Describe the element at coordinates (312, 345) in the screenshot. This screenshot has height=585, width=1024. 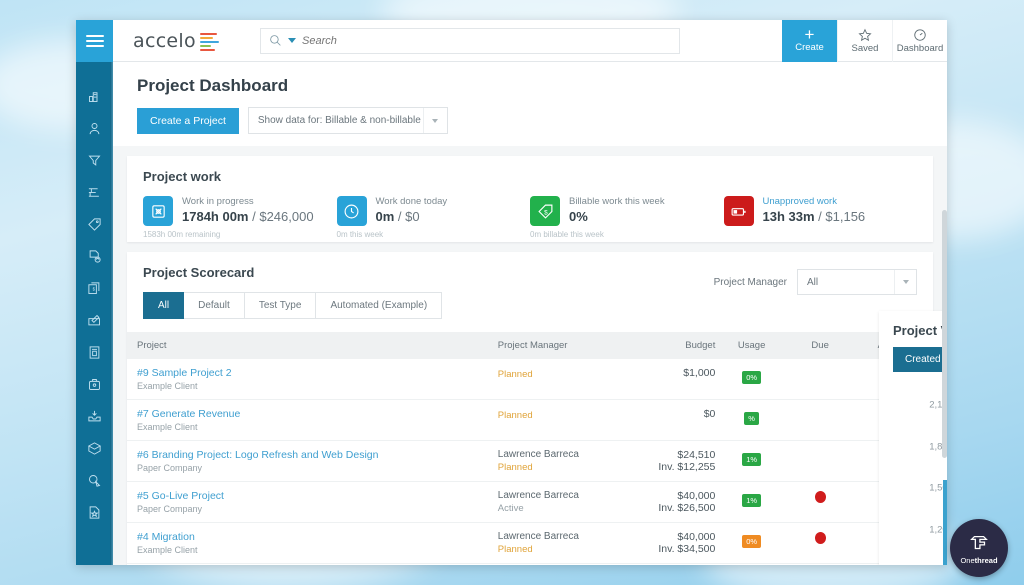
I see `col-project: Project` at that location.